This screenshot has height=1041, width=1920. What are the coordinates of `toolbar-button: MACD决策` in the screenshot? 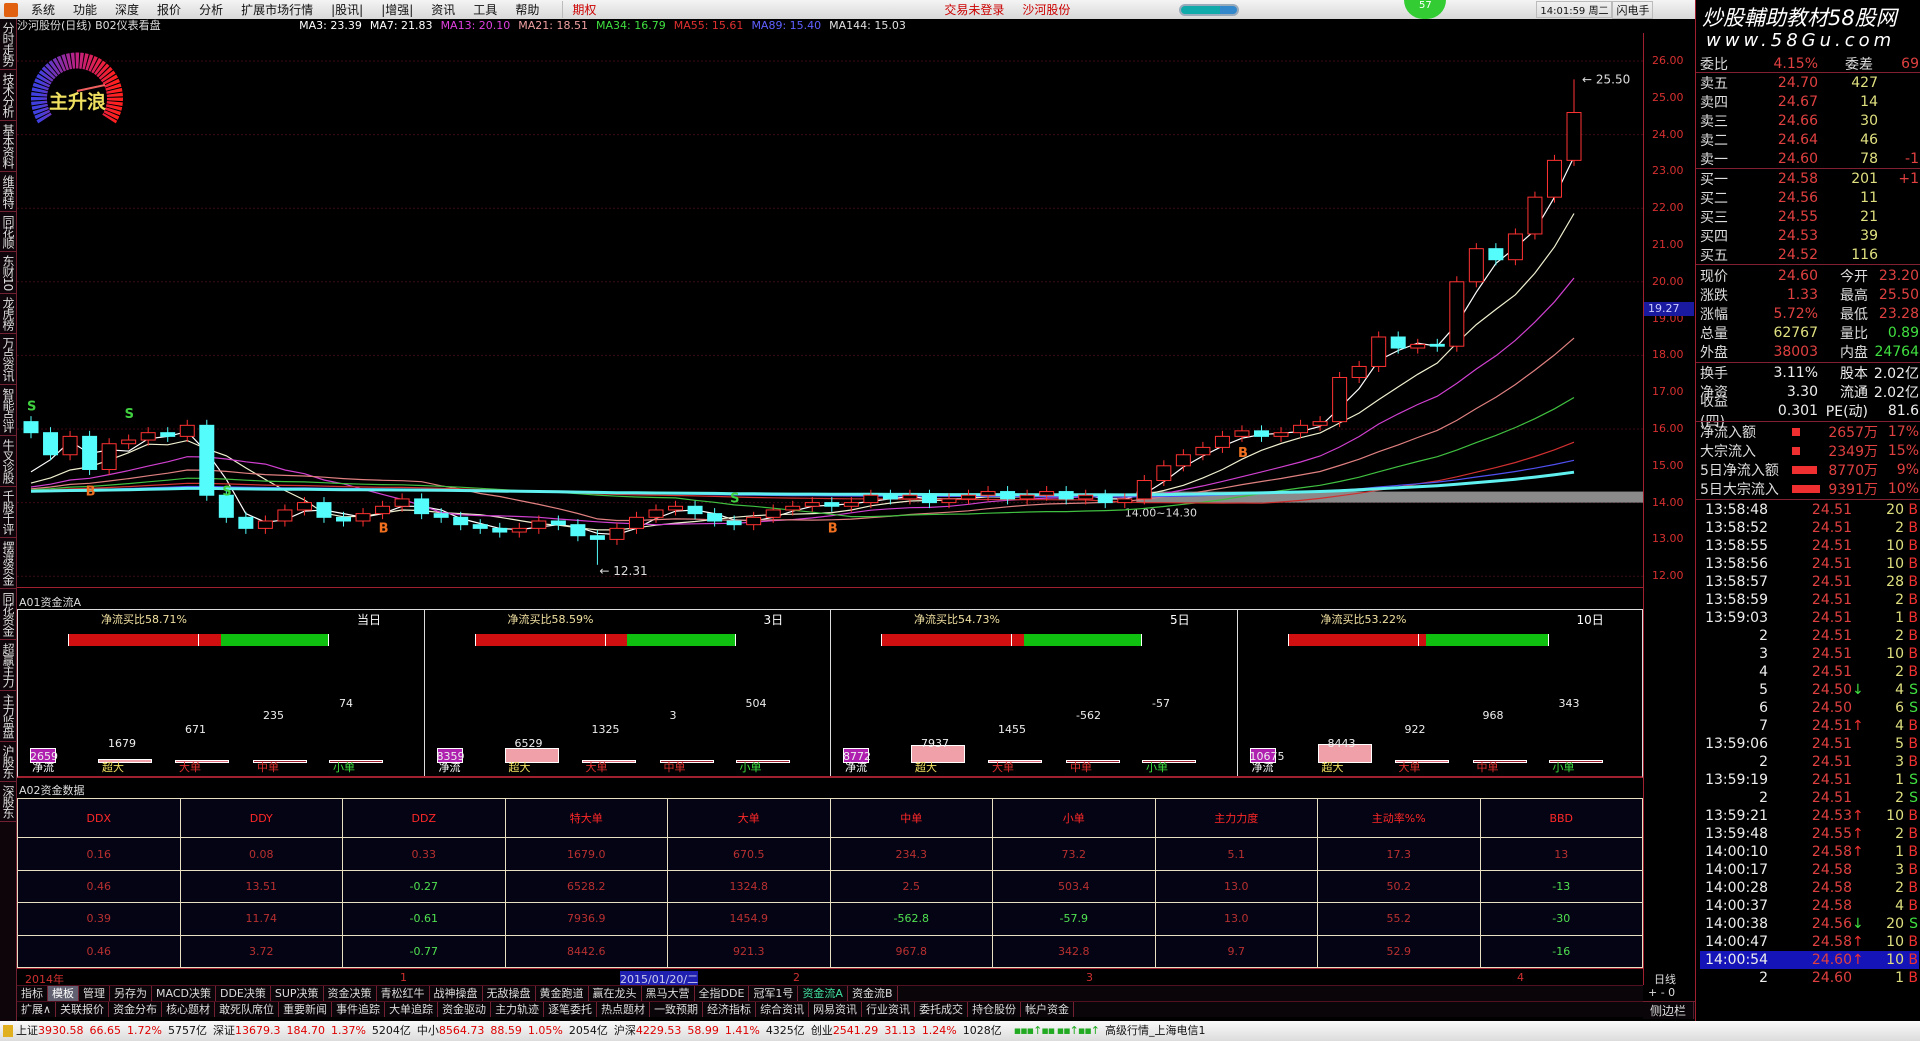 It's located at (184, 993).